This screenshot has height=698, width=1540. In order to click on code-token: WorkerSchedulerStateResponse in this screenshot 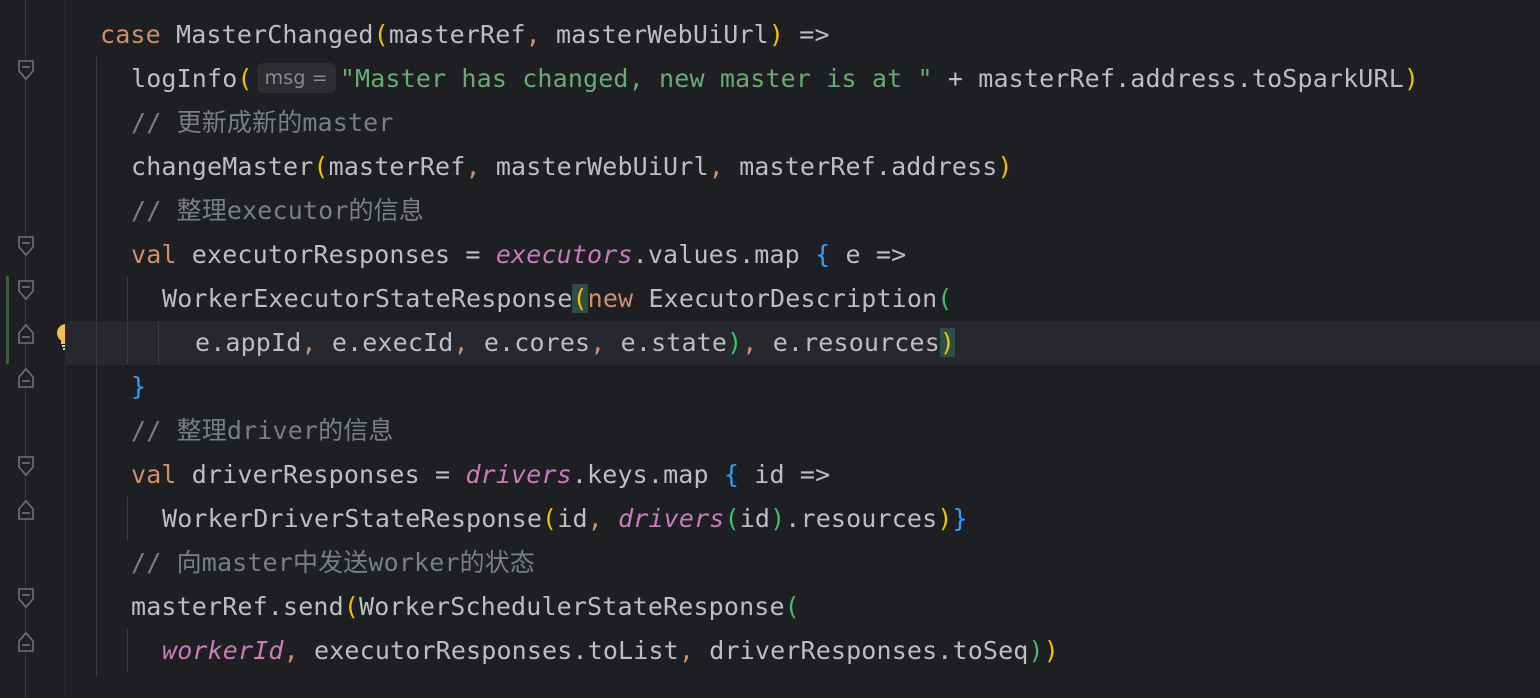, I will do `click(572, 606)`.